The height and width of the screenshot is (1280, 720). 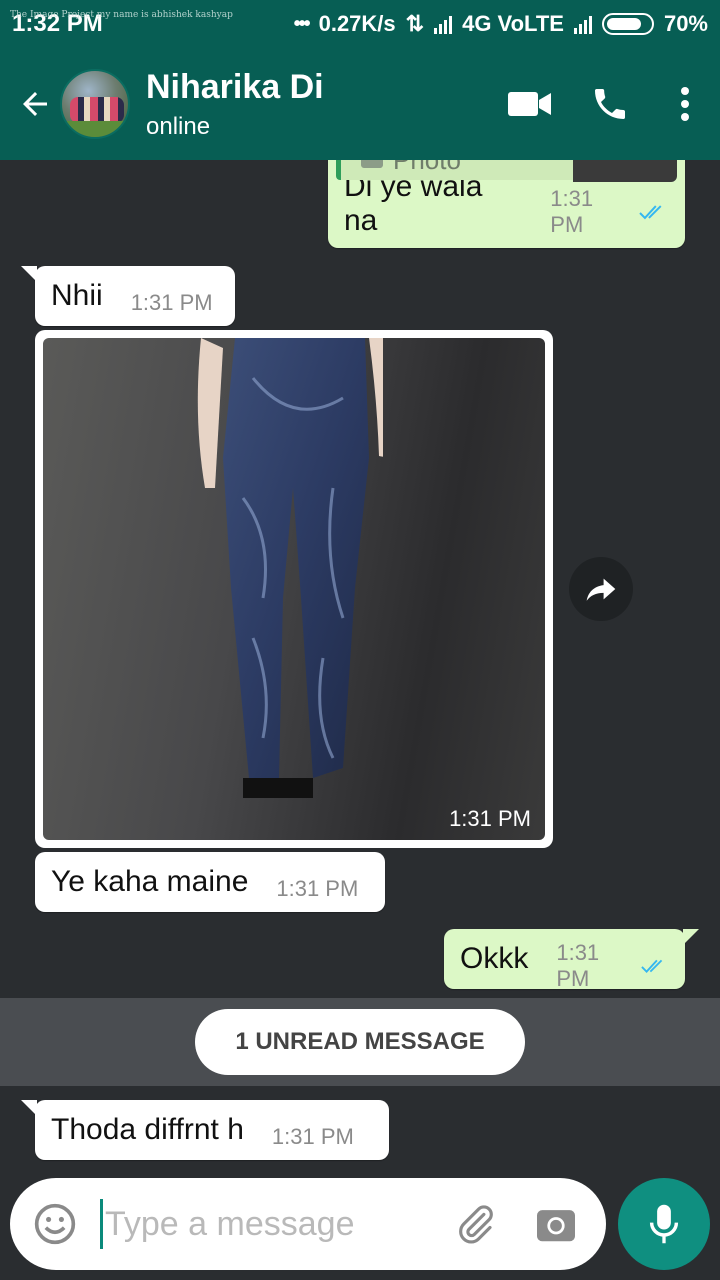 I want to click on unread-banner: 1 UNREAD MESSAGE, so click(x=360, y=1042).